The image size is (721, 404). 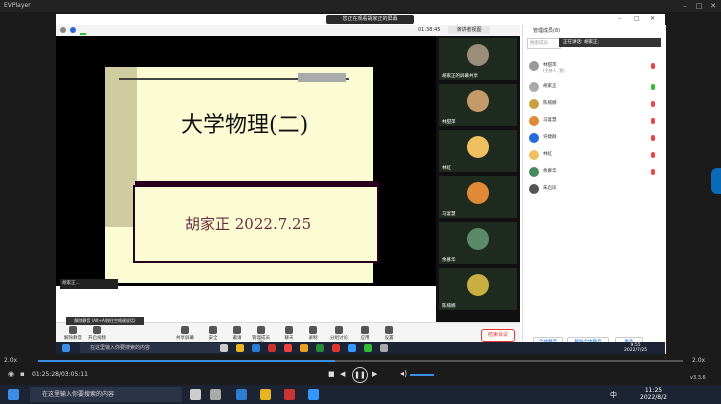 What do you see at coordinates (150, 348) in the screenshot?
I see `inner-search-box: 在这里输入你要搜索的内容` at bounding box center [150, 348].